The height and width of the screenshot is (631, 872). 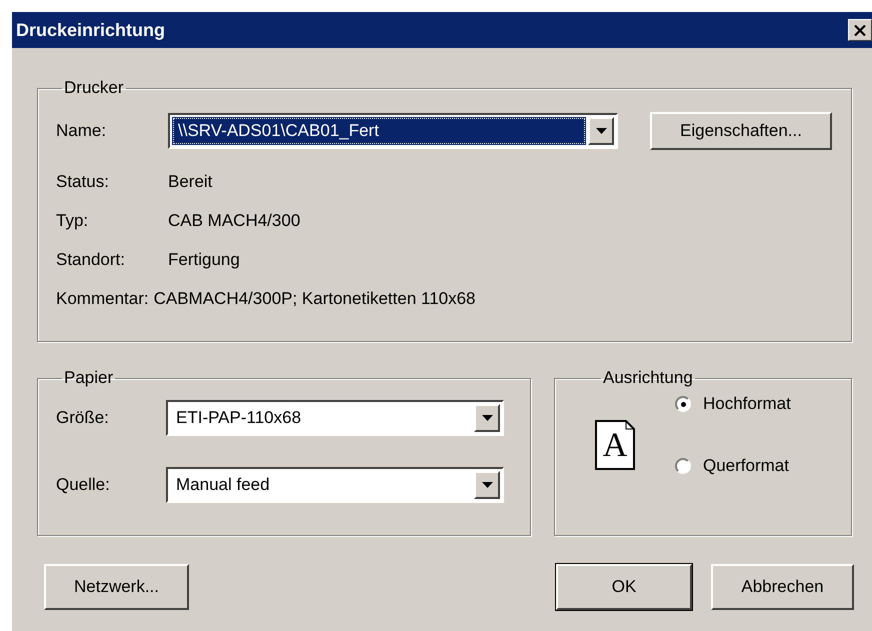 What do you see at coordinates (83, 418) in the screenshot?
I see `field-label: Größe:` at bounding box center [83, 418].